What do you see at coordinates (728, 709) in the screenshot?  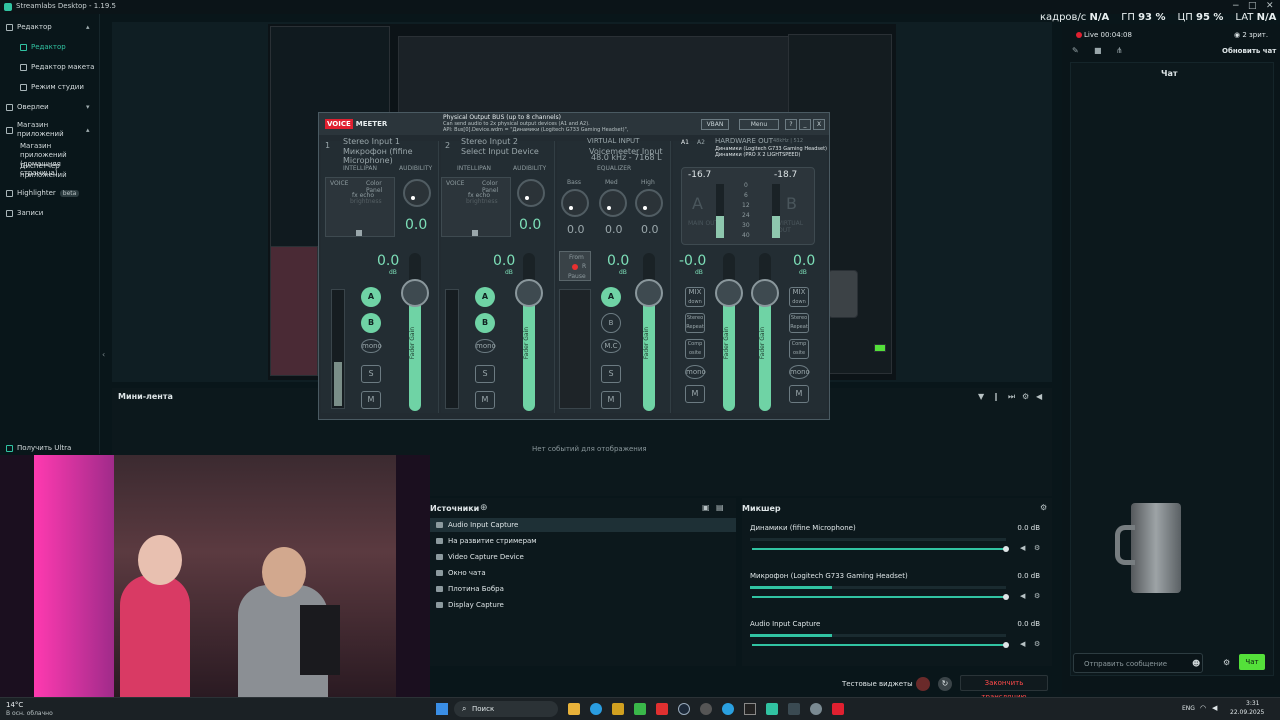 I see `telegram-icon` at bounding box center [728, 709].